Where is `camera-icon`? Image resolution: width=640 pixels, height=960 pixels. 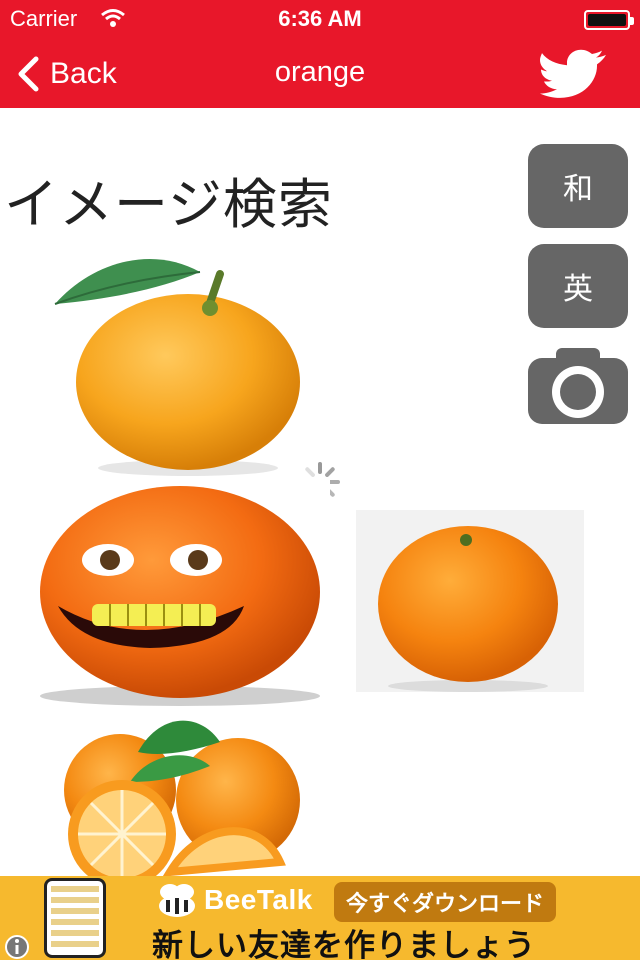
camera-icon is located at coordinates (578, 386).